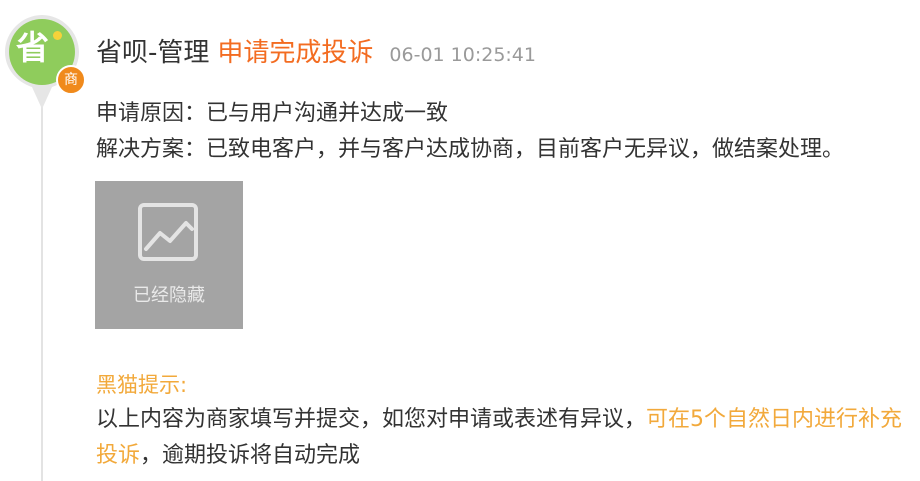 The width and height of the screenshot is (920, 481). I want to click on avatar: 省 商, so click(45, 62).